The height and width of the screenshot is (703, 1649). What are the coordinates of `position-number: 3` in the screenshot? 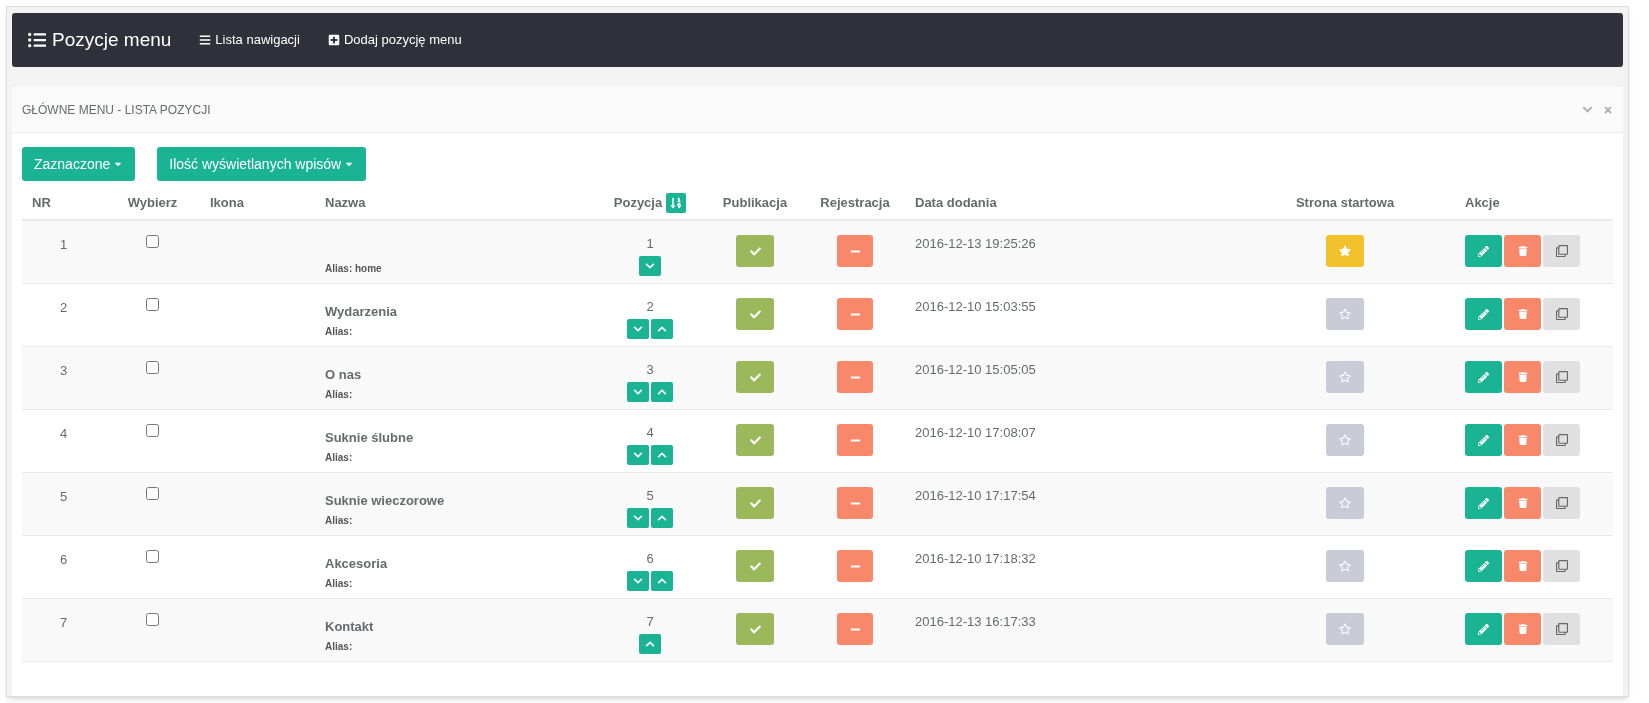 It's located at (650, 370).